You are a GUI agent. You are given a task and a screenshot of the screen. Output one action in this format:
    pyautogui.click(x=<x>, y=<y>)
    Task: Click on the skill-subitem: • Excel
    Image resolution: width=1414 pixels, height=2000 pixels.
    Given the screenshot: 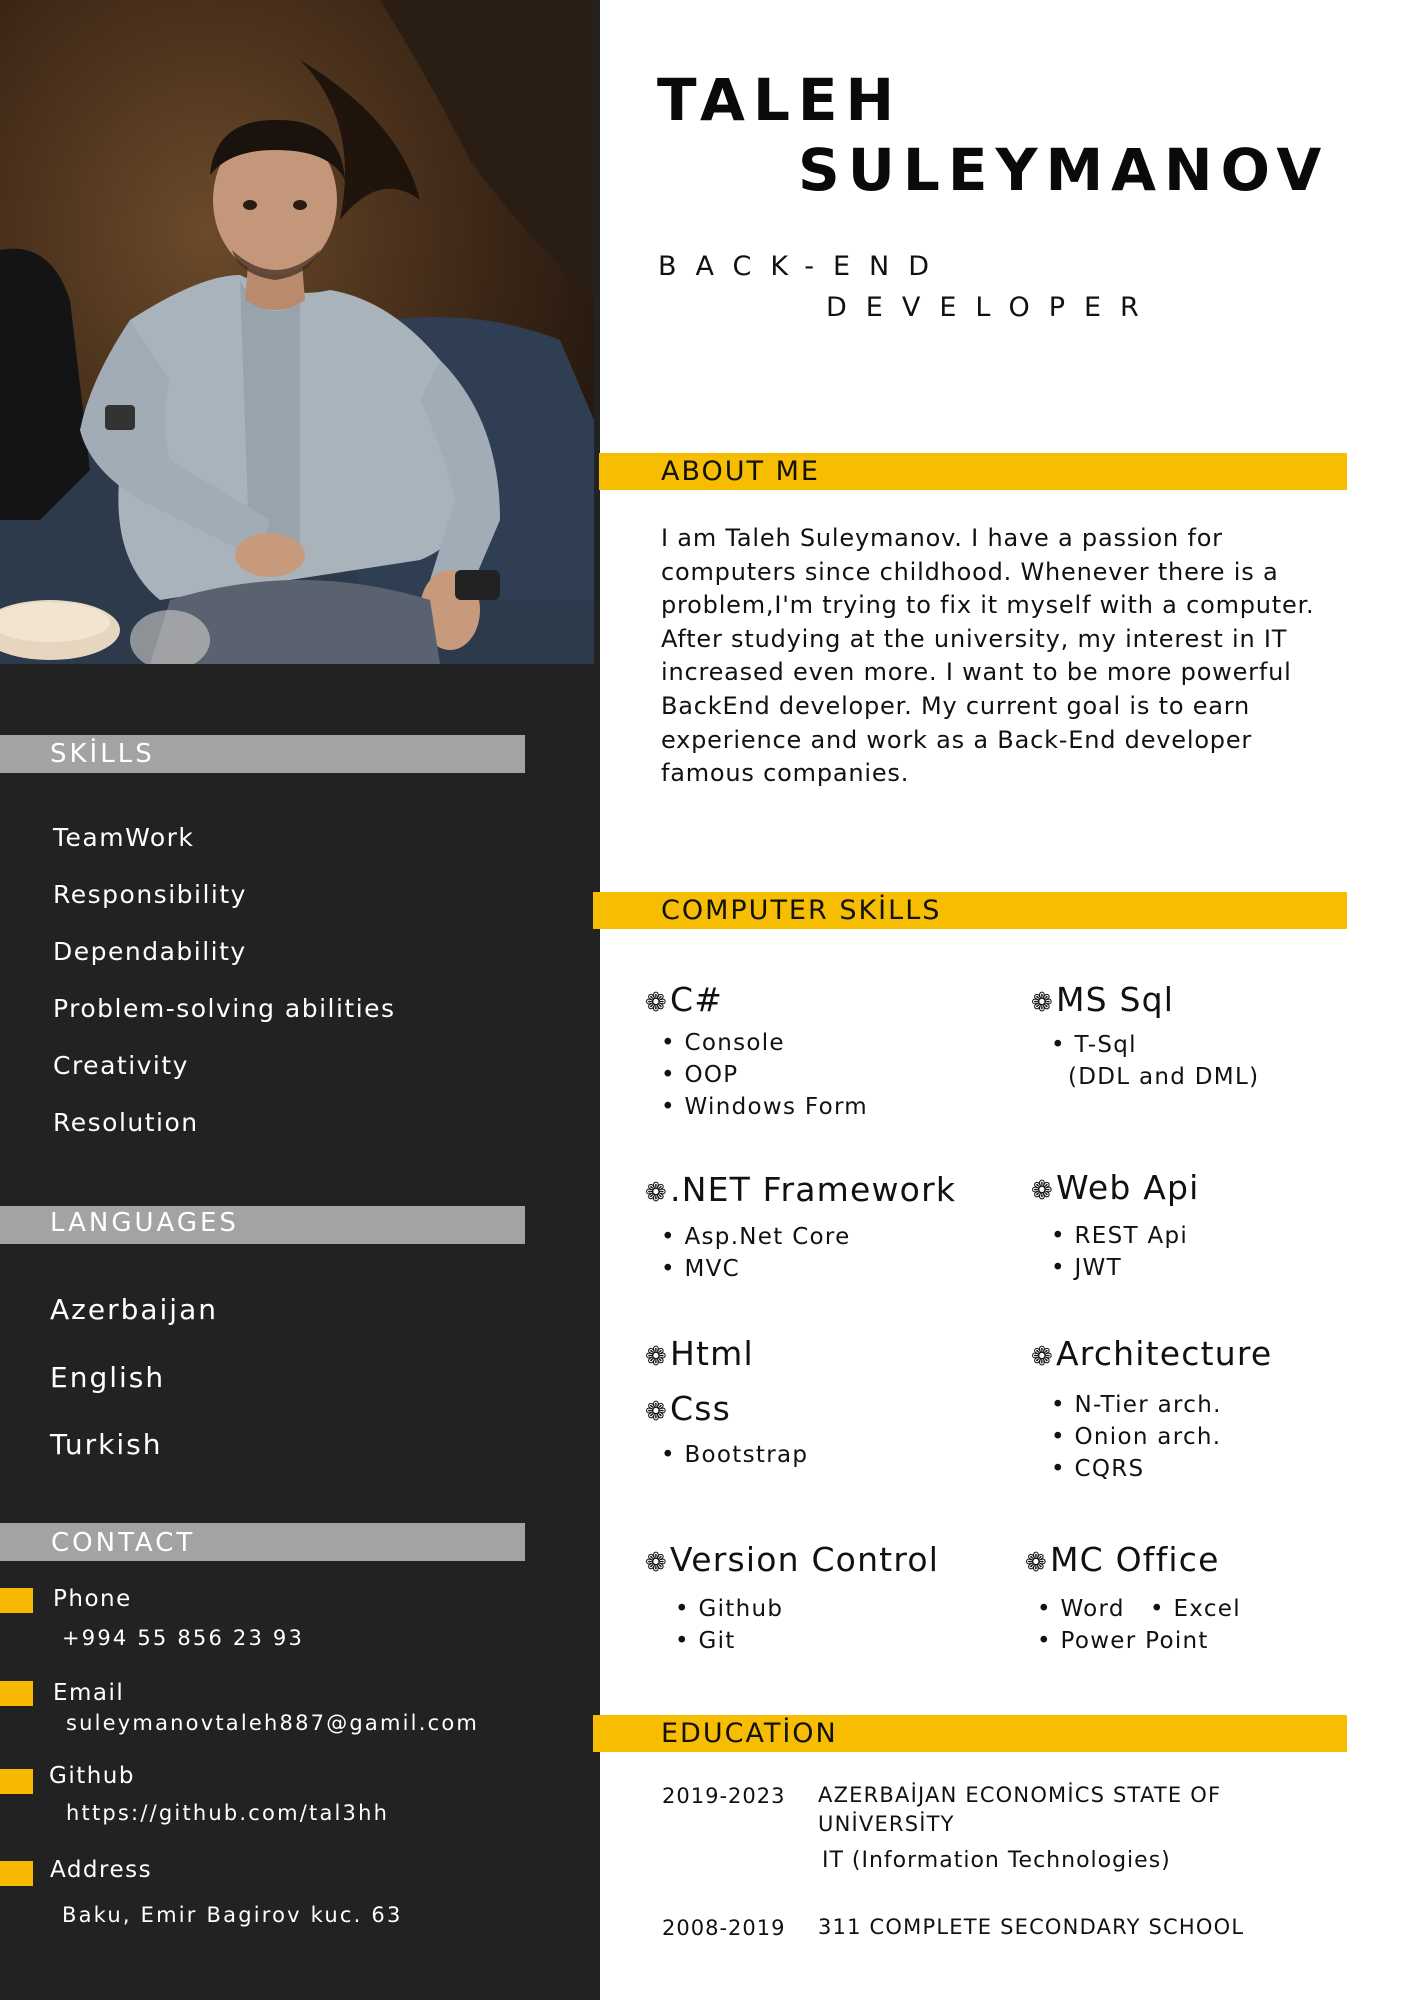 What is the action you would take?
    pyautogui.click(x=1195, y=1609)
    